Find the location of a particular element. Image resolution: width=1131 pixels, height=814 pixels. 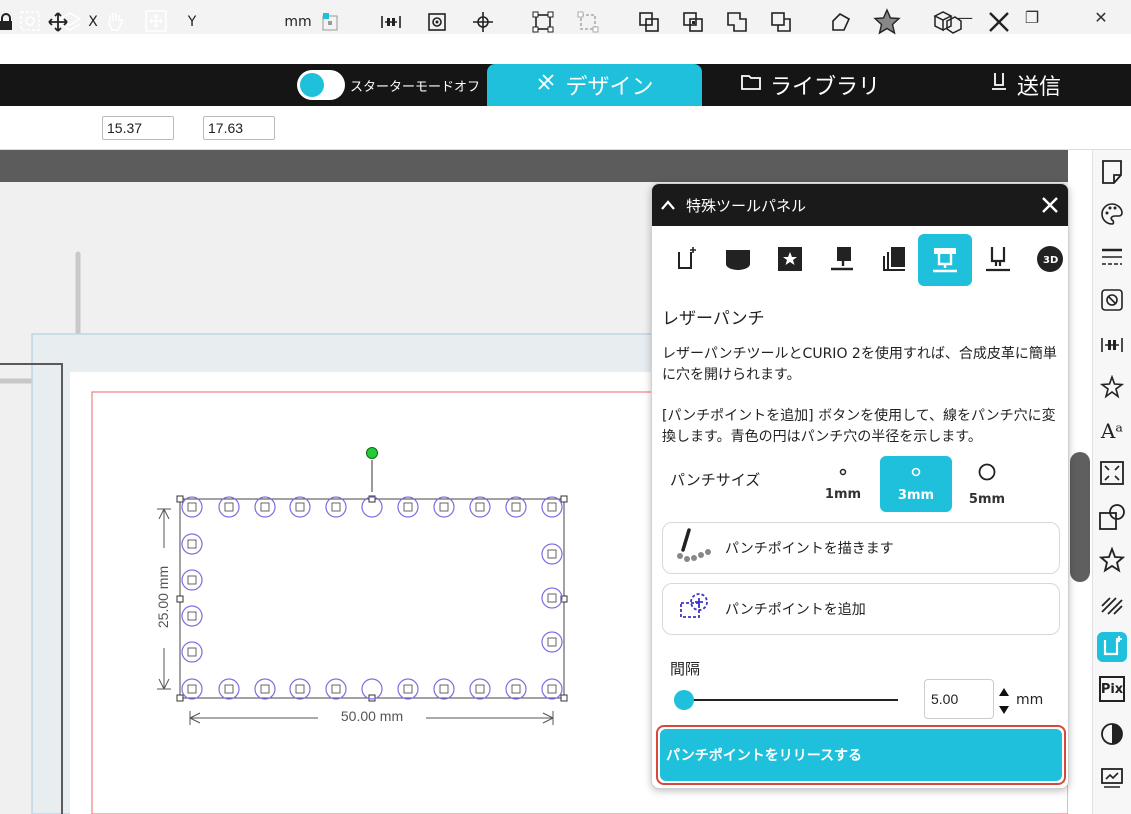

section-title: レザーパンチ is located at coordinates (713, 319).